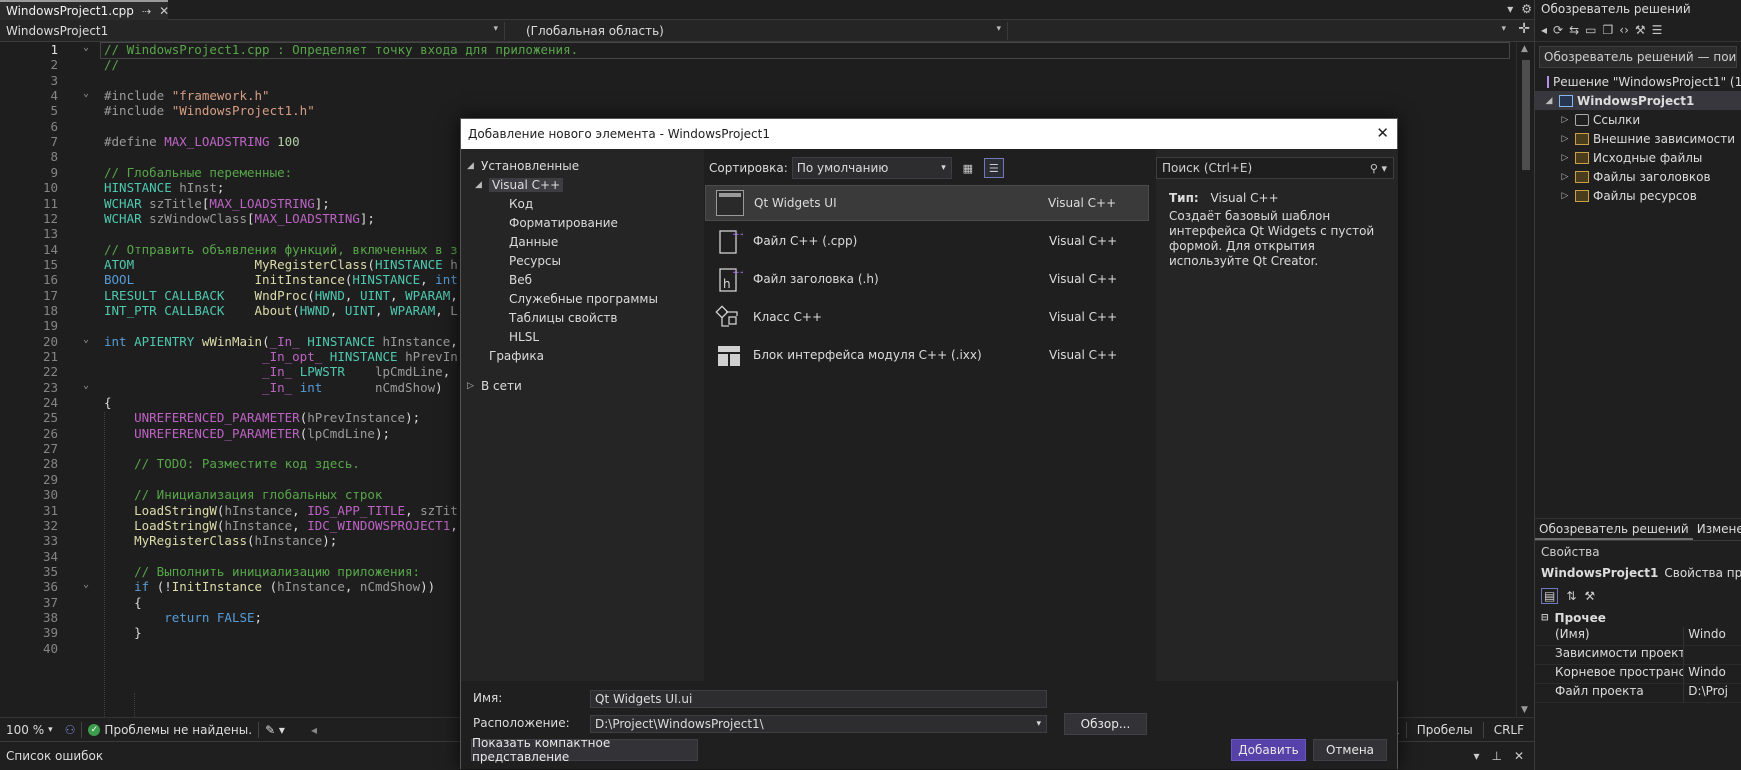 This screenshot has height=770, width=1741. Describe the element at coordinates (523, 166) in the screenshot. I see `category-installed: ◢ Установленные` at that location.